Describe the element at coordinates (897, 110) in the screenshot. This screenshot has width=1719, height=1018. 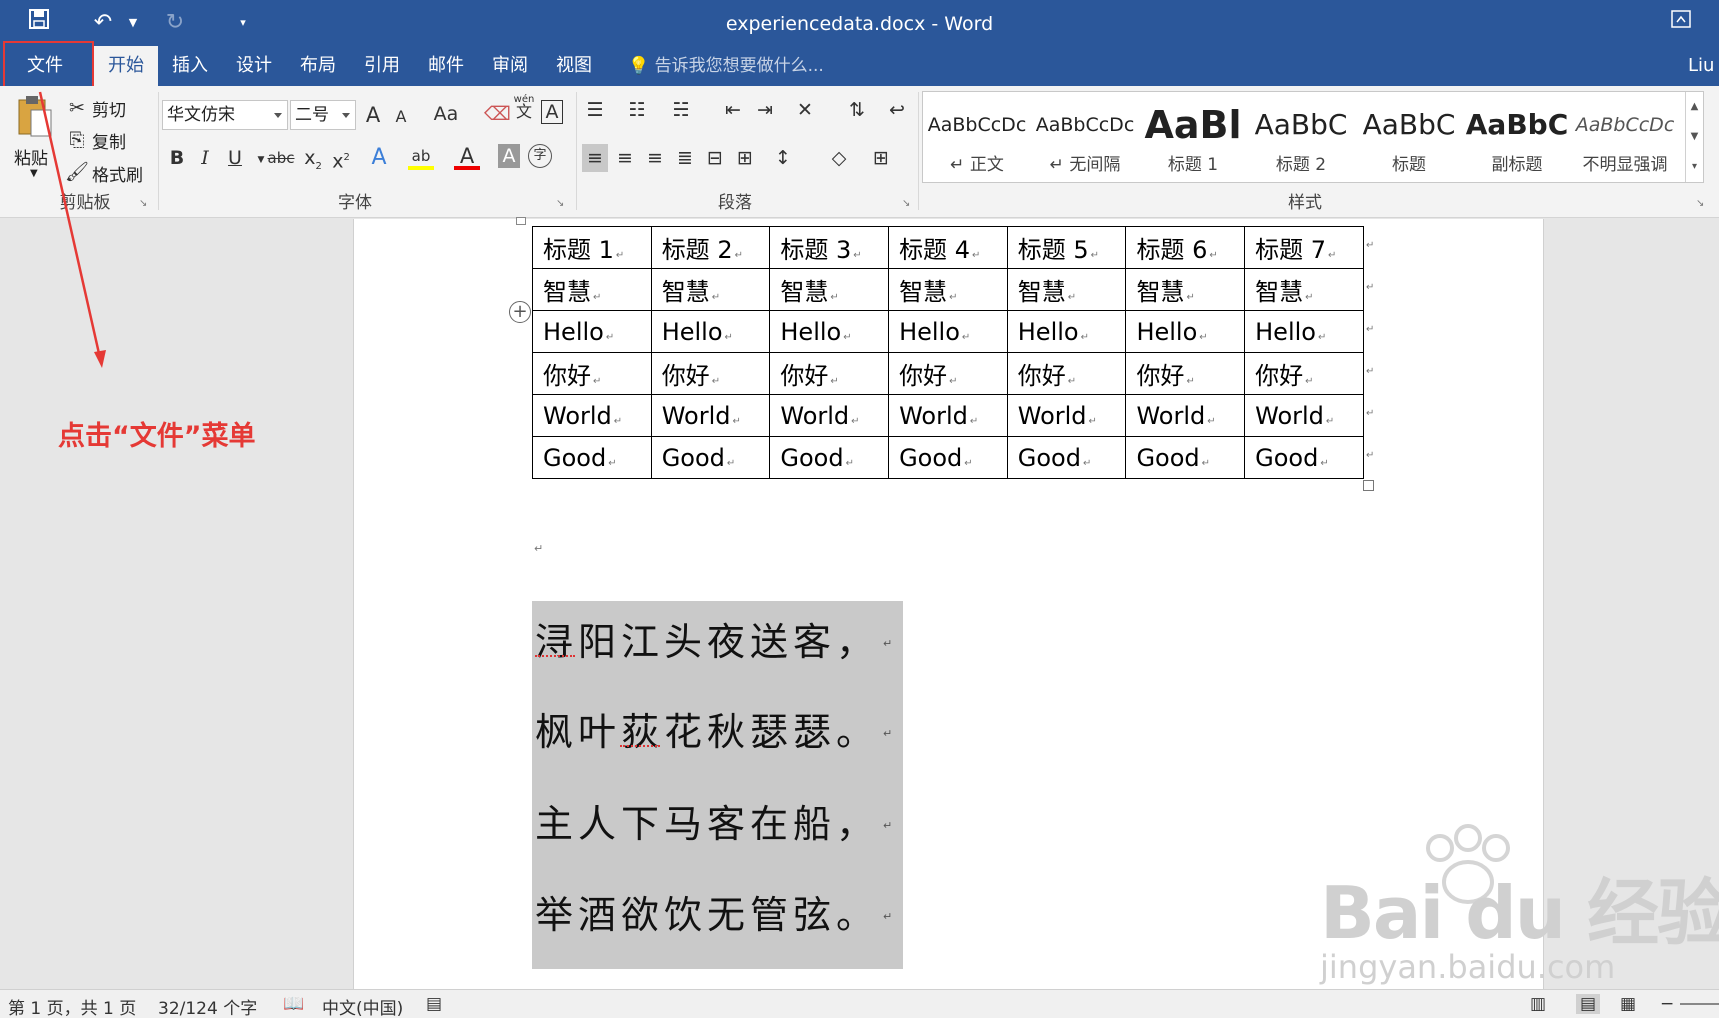
I see `show-marks-icon: ↩` at that location.